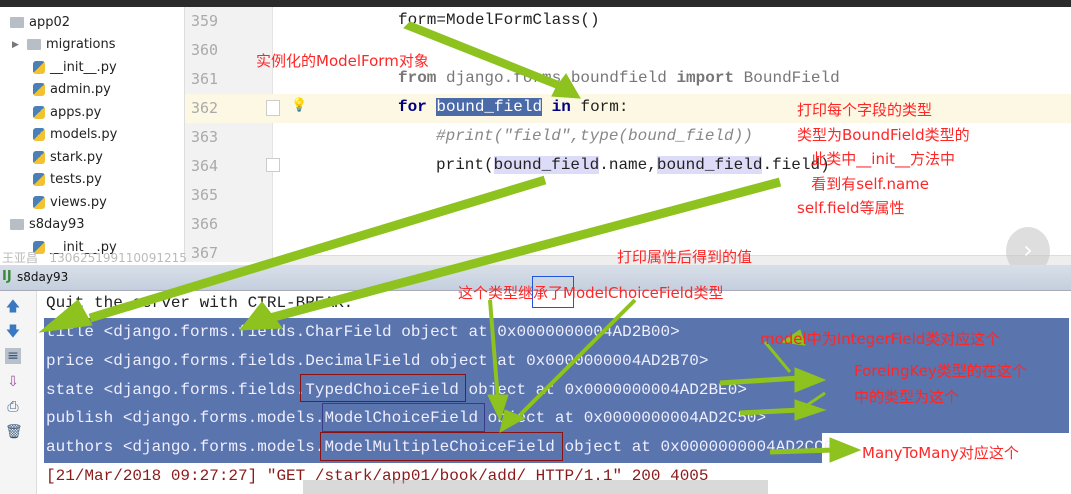 The height and width of the screenshot is (494, 1071). I want to click on arrow-up-icon: 🡅, so click(13, 307).